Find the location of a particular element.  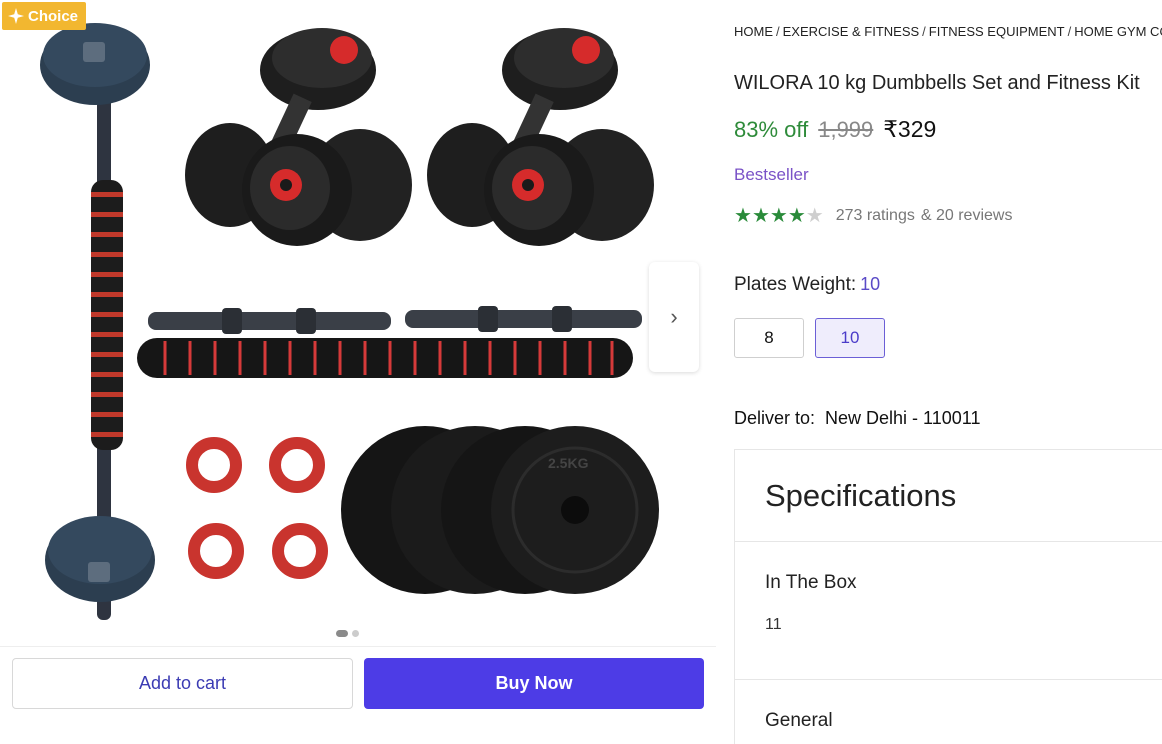

breadcrumb-fitness-equipment: FITNESS EQUIPMENT is located at coordinates (997, 31).